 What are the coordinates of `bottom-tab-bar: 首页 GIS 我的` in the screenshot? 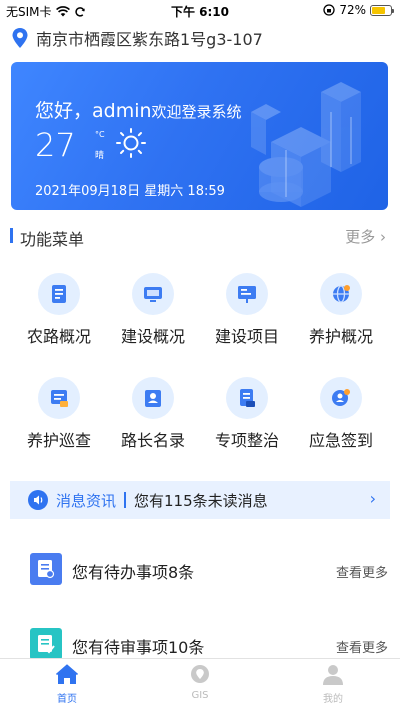 It's located at (200, 684).